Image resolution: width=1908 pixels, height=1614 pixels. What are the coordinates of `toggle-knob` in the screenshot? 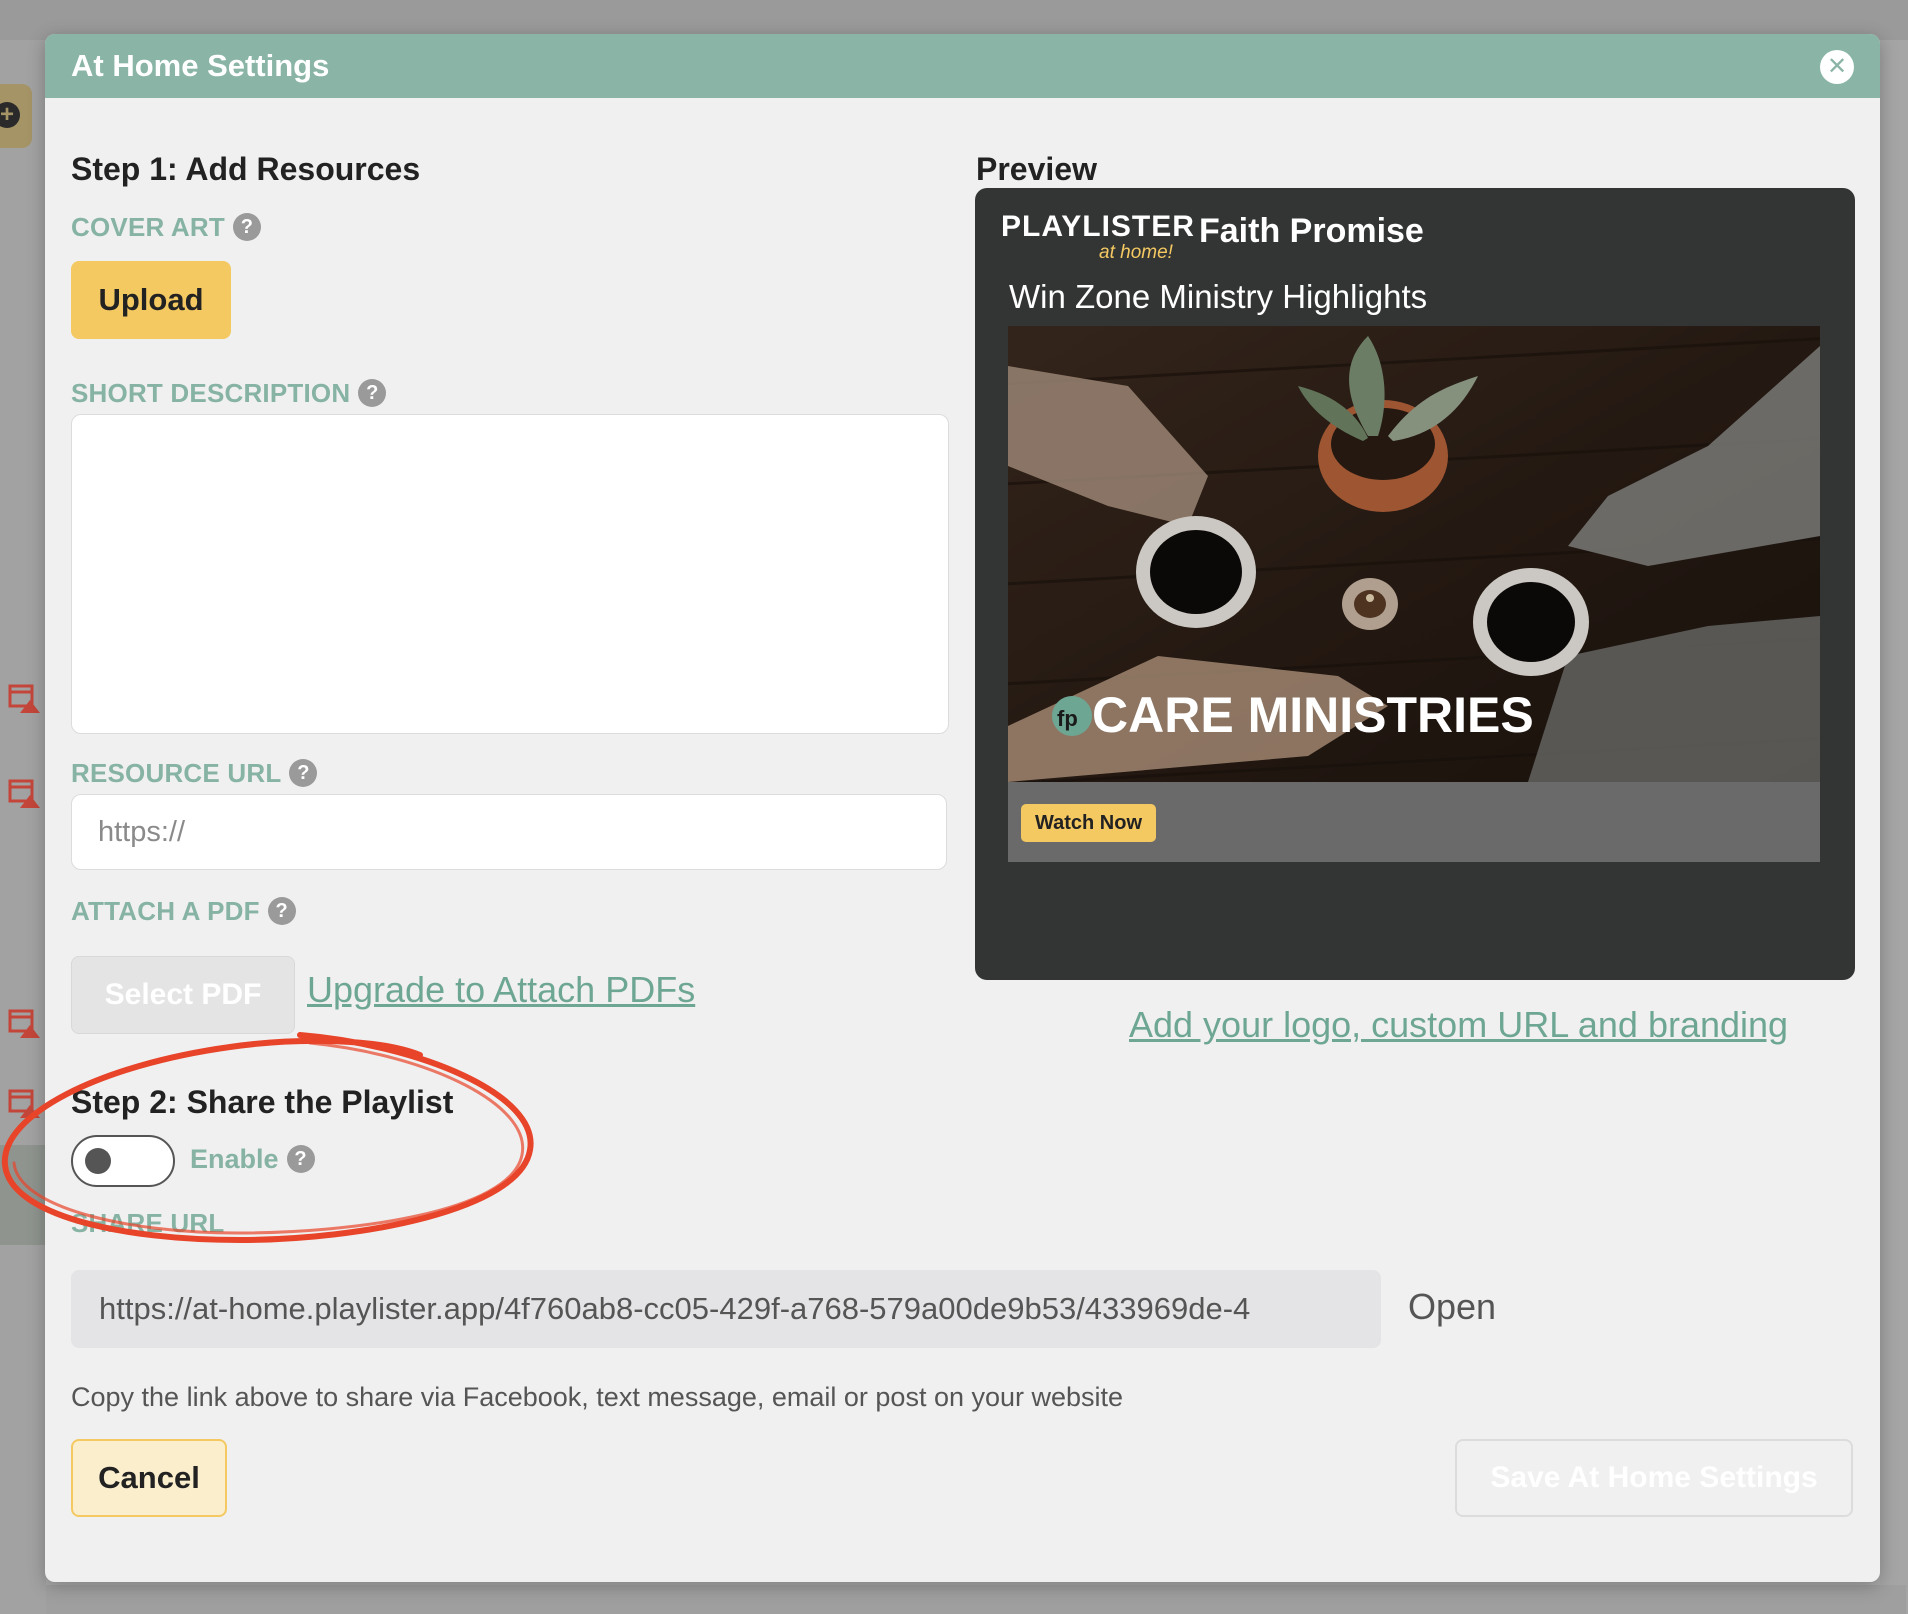 It's located at (98, 1161).